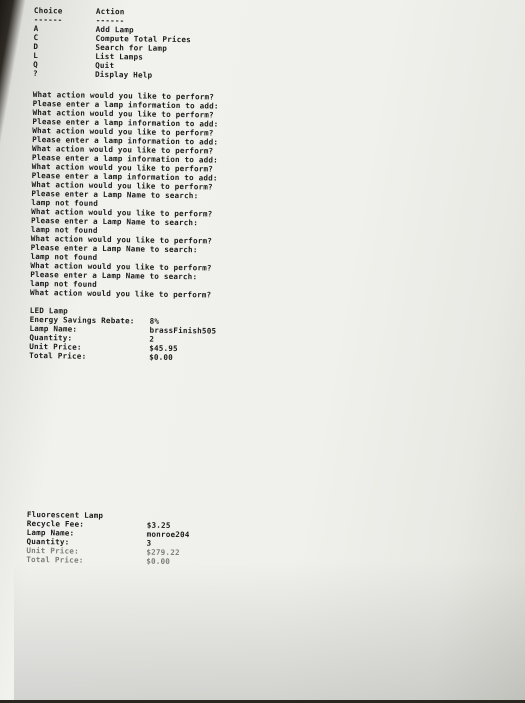 The width and height of the screenshot is (525, 703). What do you see at coordinates (36, 46) in the screenshot?
I see `menu-choice: D` at bounding box center [36, 46].